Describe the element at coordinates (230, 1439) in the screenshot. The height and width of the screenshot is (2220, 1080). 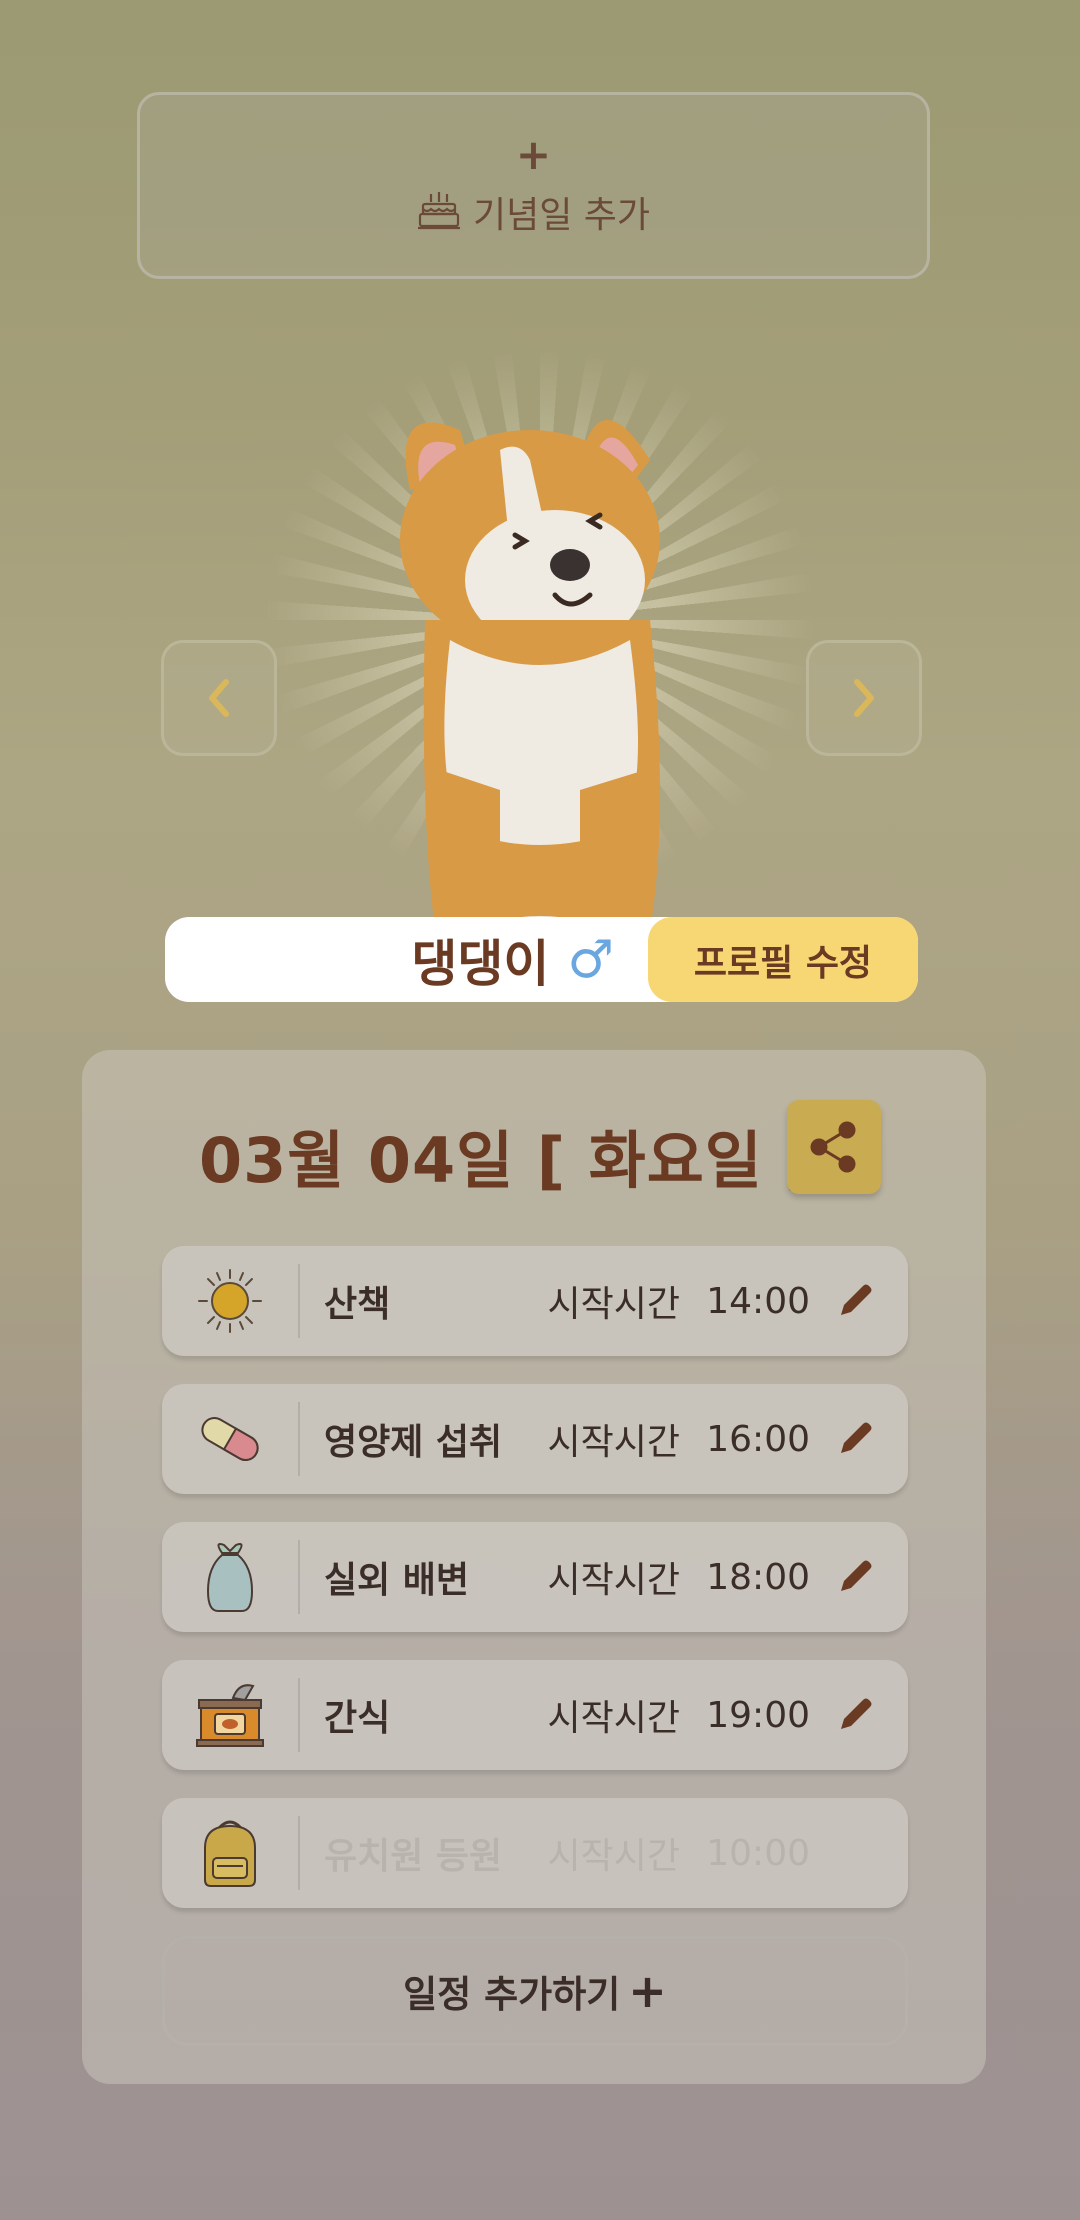
I see `pill-icon` at that location.